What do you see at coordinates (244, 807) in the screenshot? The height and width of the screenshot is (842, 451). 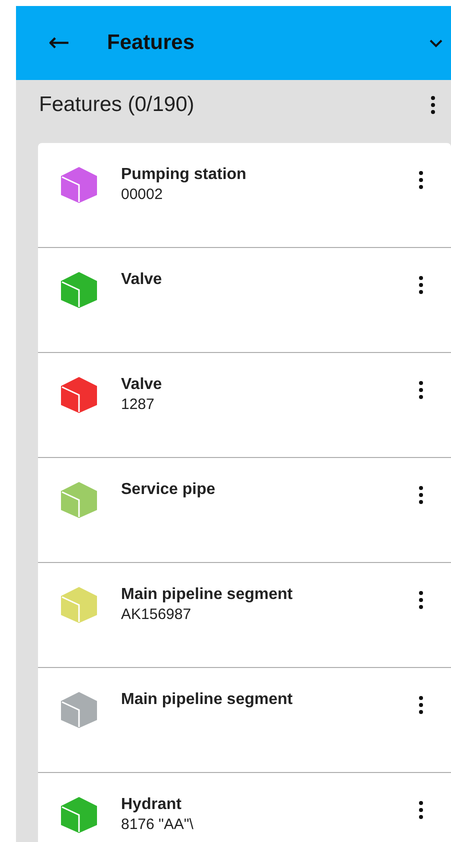 I see `feature-item: Hydrant 8176 "AA"\` at bounding box center [244, 807].